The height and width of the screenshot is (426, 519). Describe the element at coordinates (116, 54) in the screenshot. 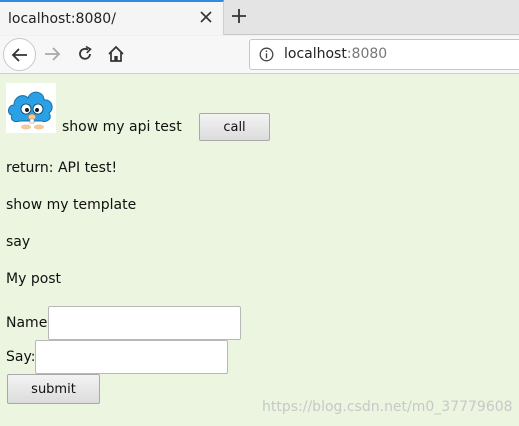

I see `home-icon` at that location.